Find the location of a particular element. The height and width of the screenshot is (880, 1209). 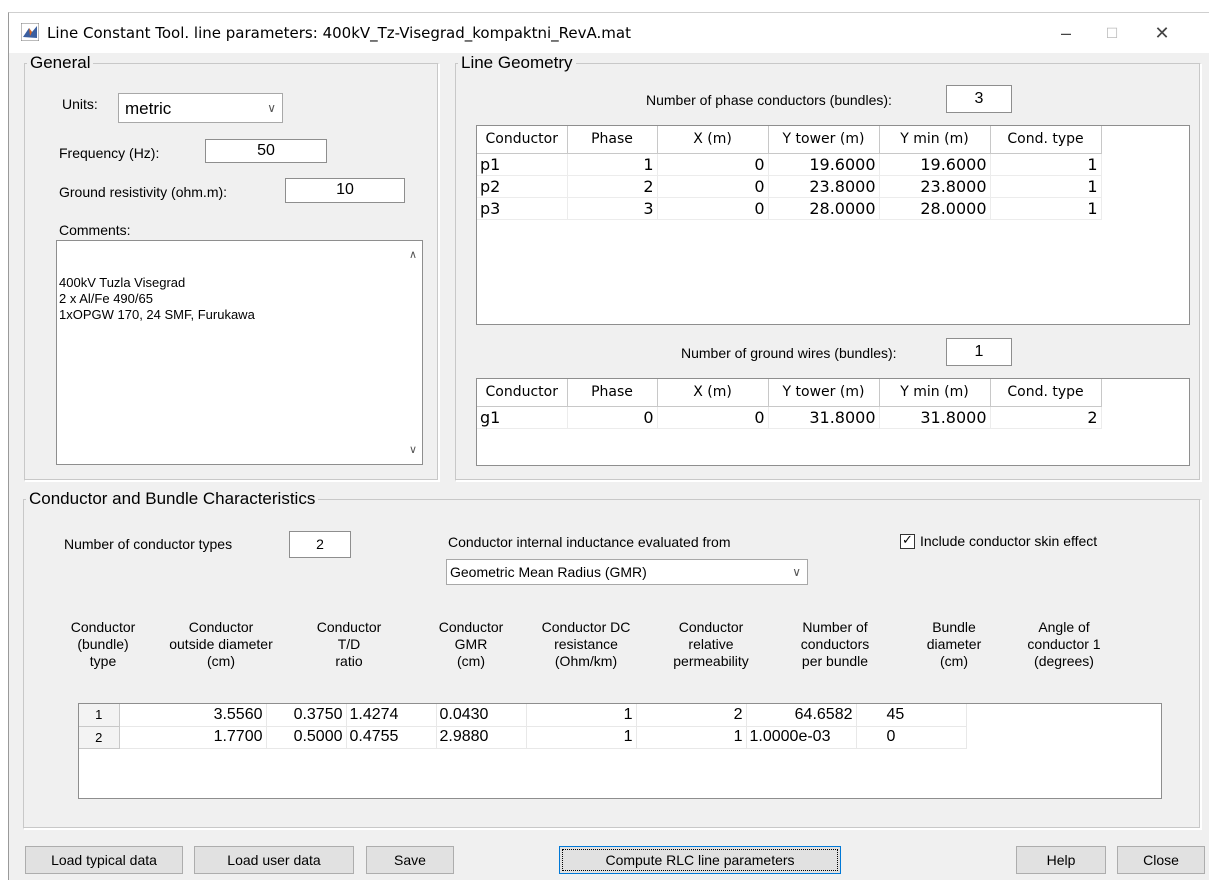

col-header-phase: Phase is located at coordinates (612, 393).